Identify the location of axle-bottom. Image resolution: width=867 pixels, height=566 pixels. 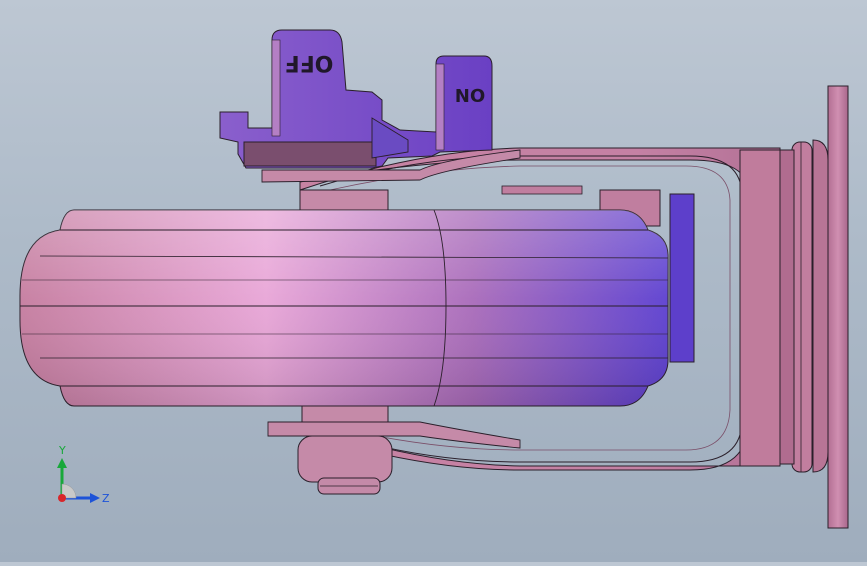
(345, 449).